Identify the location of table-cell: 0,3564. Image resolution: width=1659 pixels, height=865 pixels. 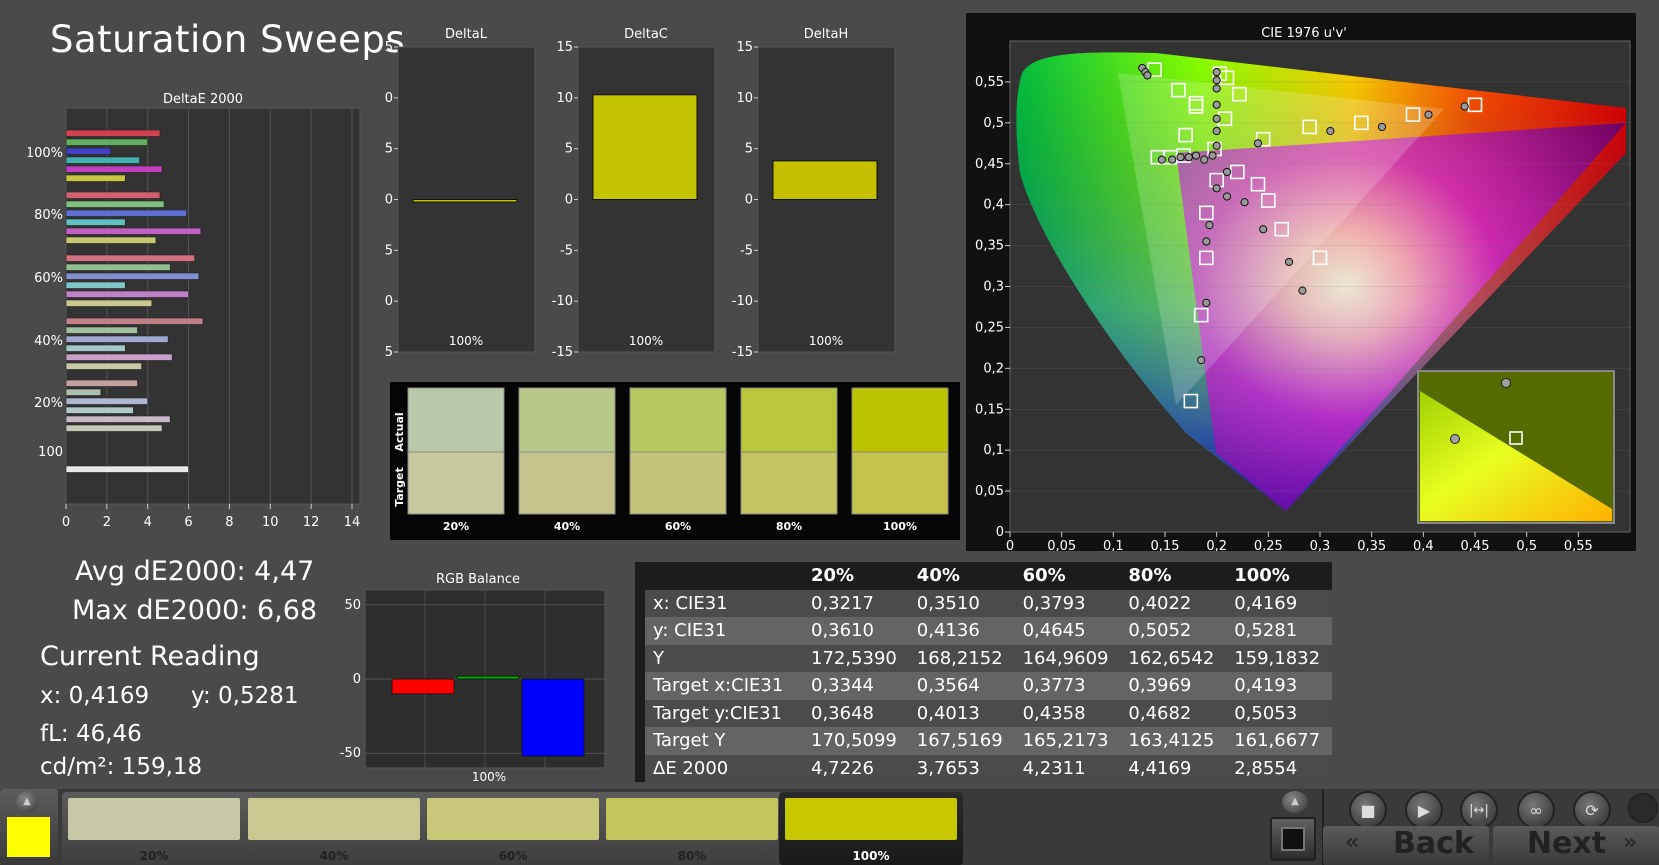
(961, 686).